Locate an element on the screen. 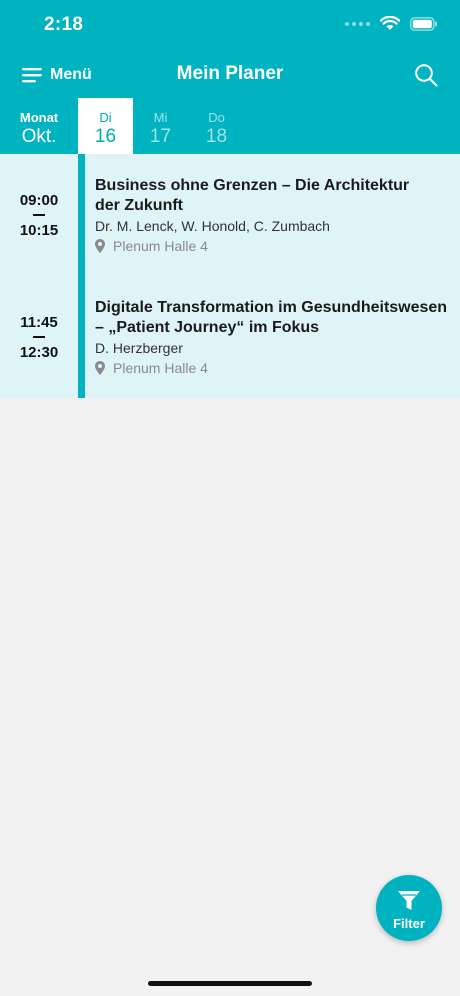  wifi-icon is located at coordinates (390, 23).